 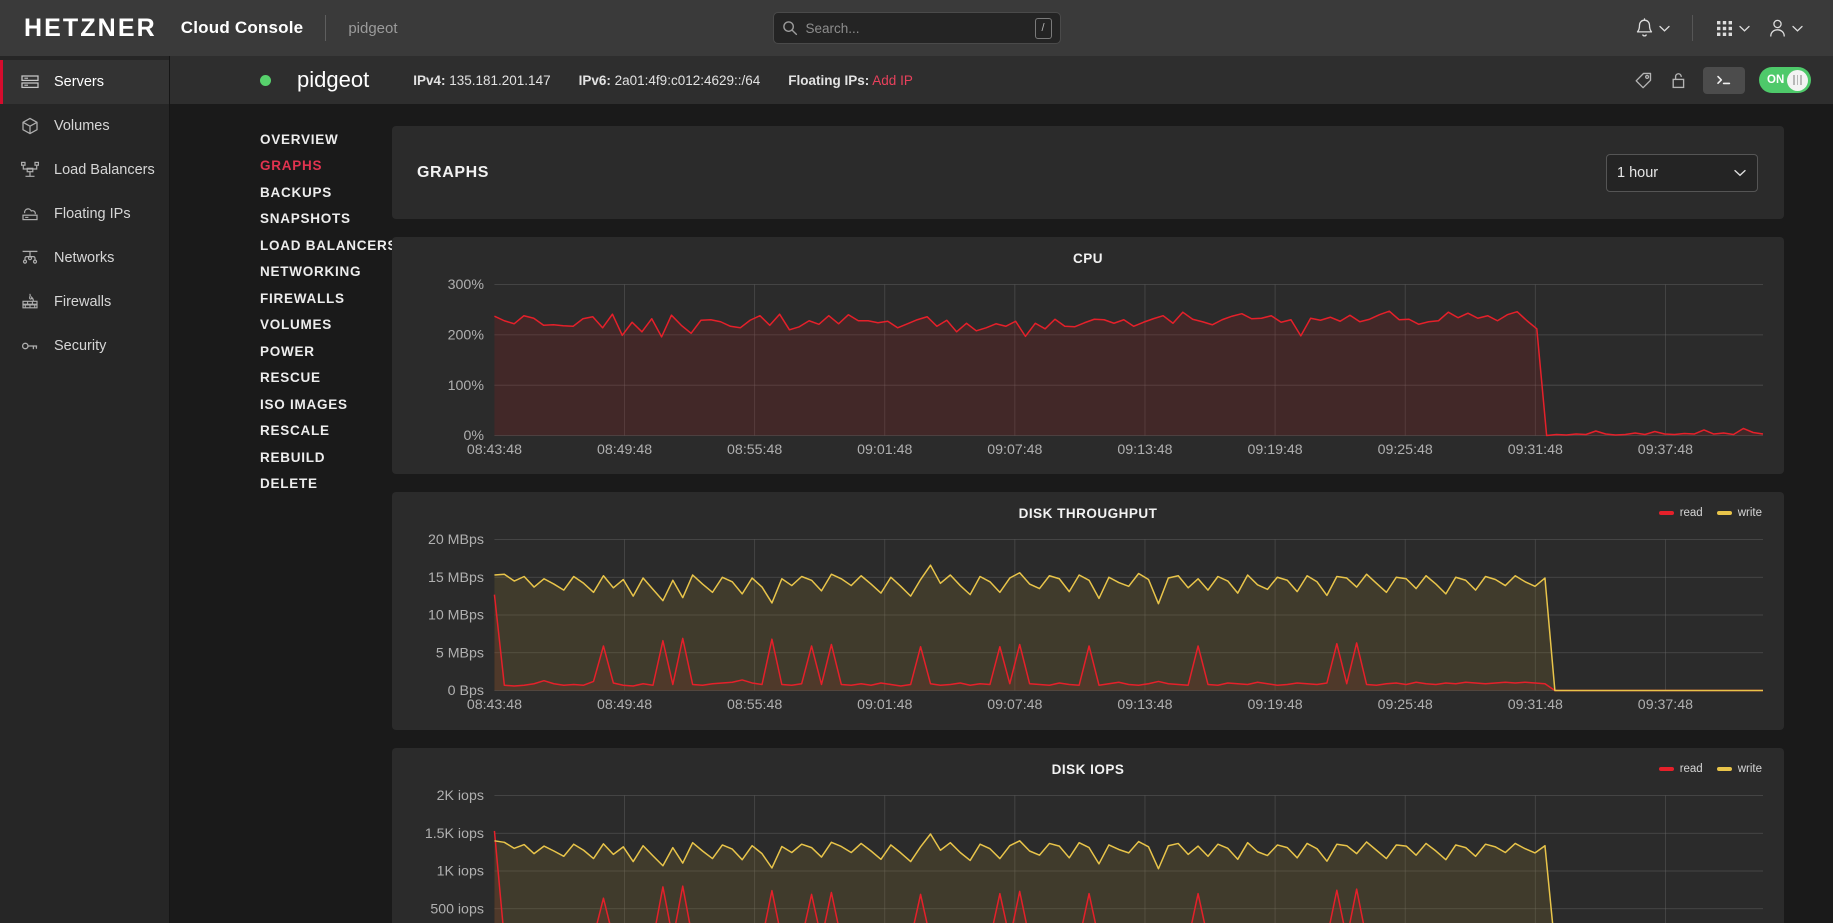 I want to click on subnav-label: RESCALE, so click(x=295, y=431).